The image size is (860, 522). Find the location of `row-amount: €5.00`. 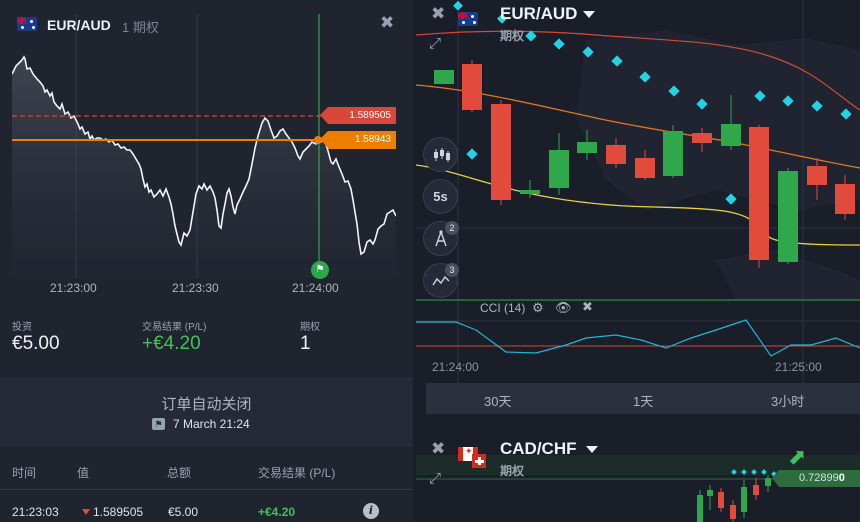

row-amount: €5.00 is located at coordinates (183, 512).